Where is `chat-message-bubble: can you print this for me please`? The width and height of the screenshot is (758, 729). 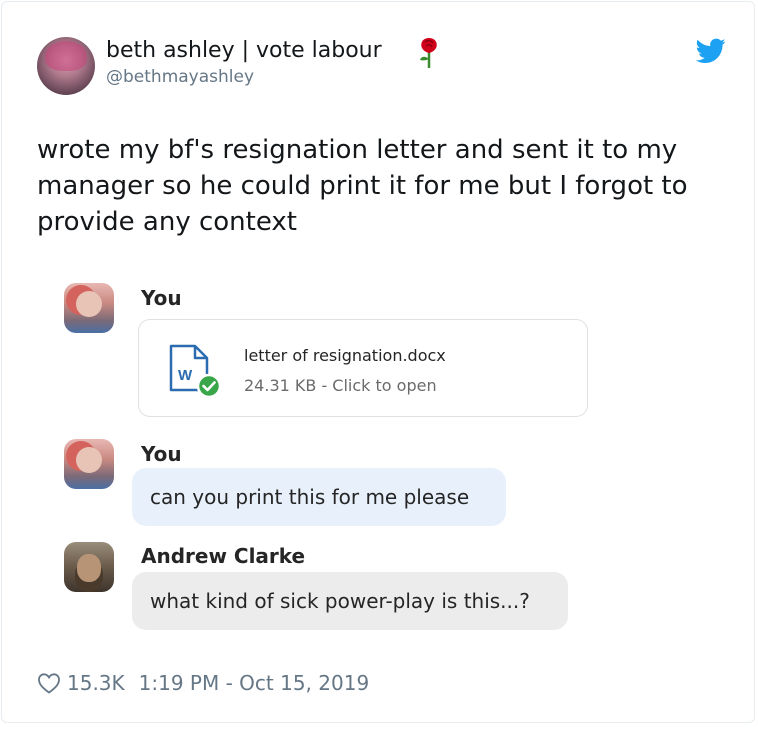 chat-message-bubble: can you print this for me please is located at coordinates (319, 497).